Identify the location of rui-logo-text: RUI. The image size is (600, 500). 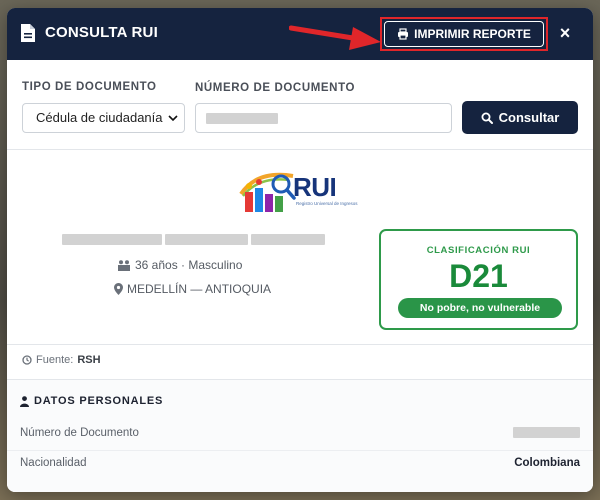
(315, 187).